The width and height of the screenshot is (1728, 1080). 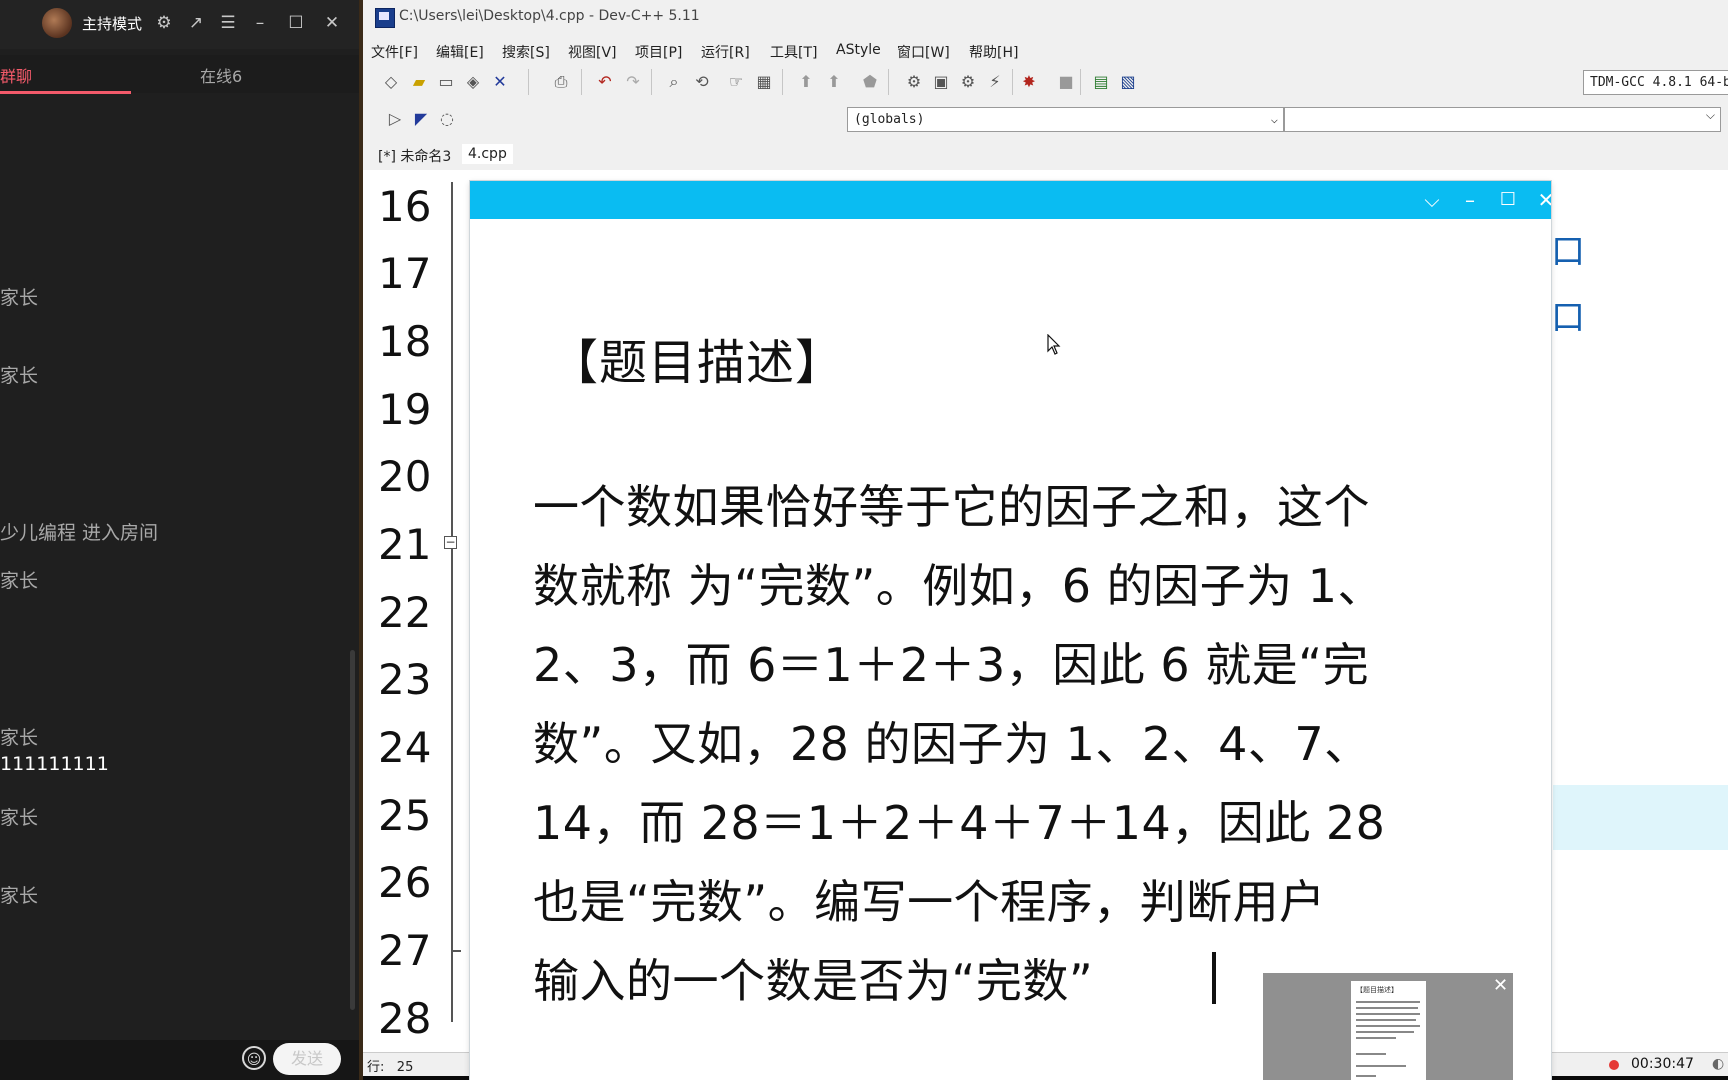 I want to click on menu-project: 项目[P], so click(x=658, y=52).